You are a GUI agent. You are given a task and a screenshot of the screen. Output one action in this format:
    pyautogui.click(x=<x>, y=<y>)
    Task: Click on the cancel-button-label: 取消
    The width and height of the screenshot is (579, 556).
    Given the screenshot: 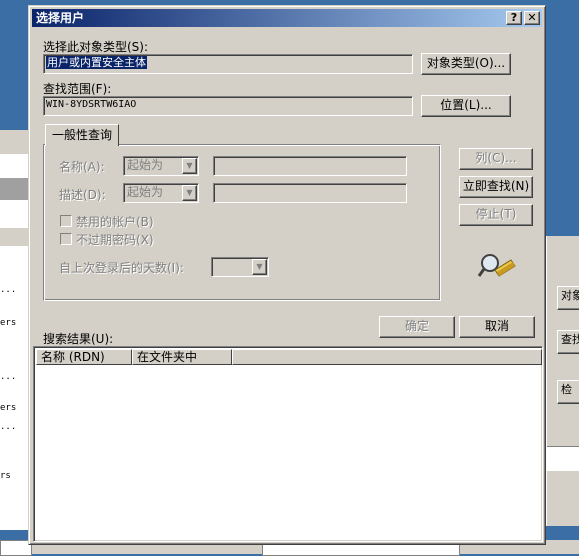 What is the action you would take?
    pyautogui.click(x=496, y=326)
    